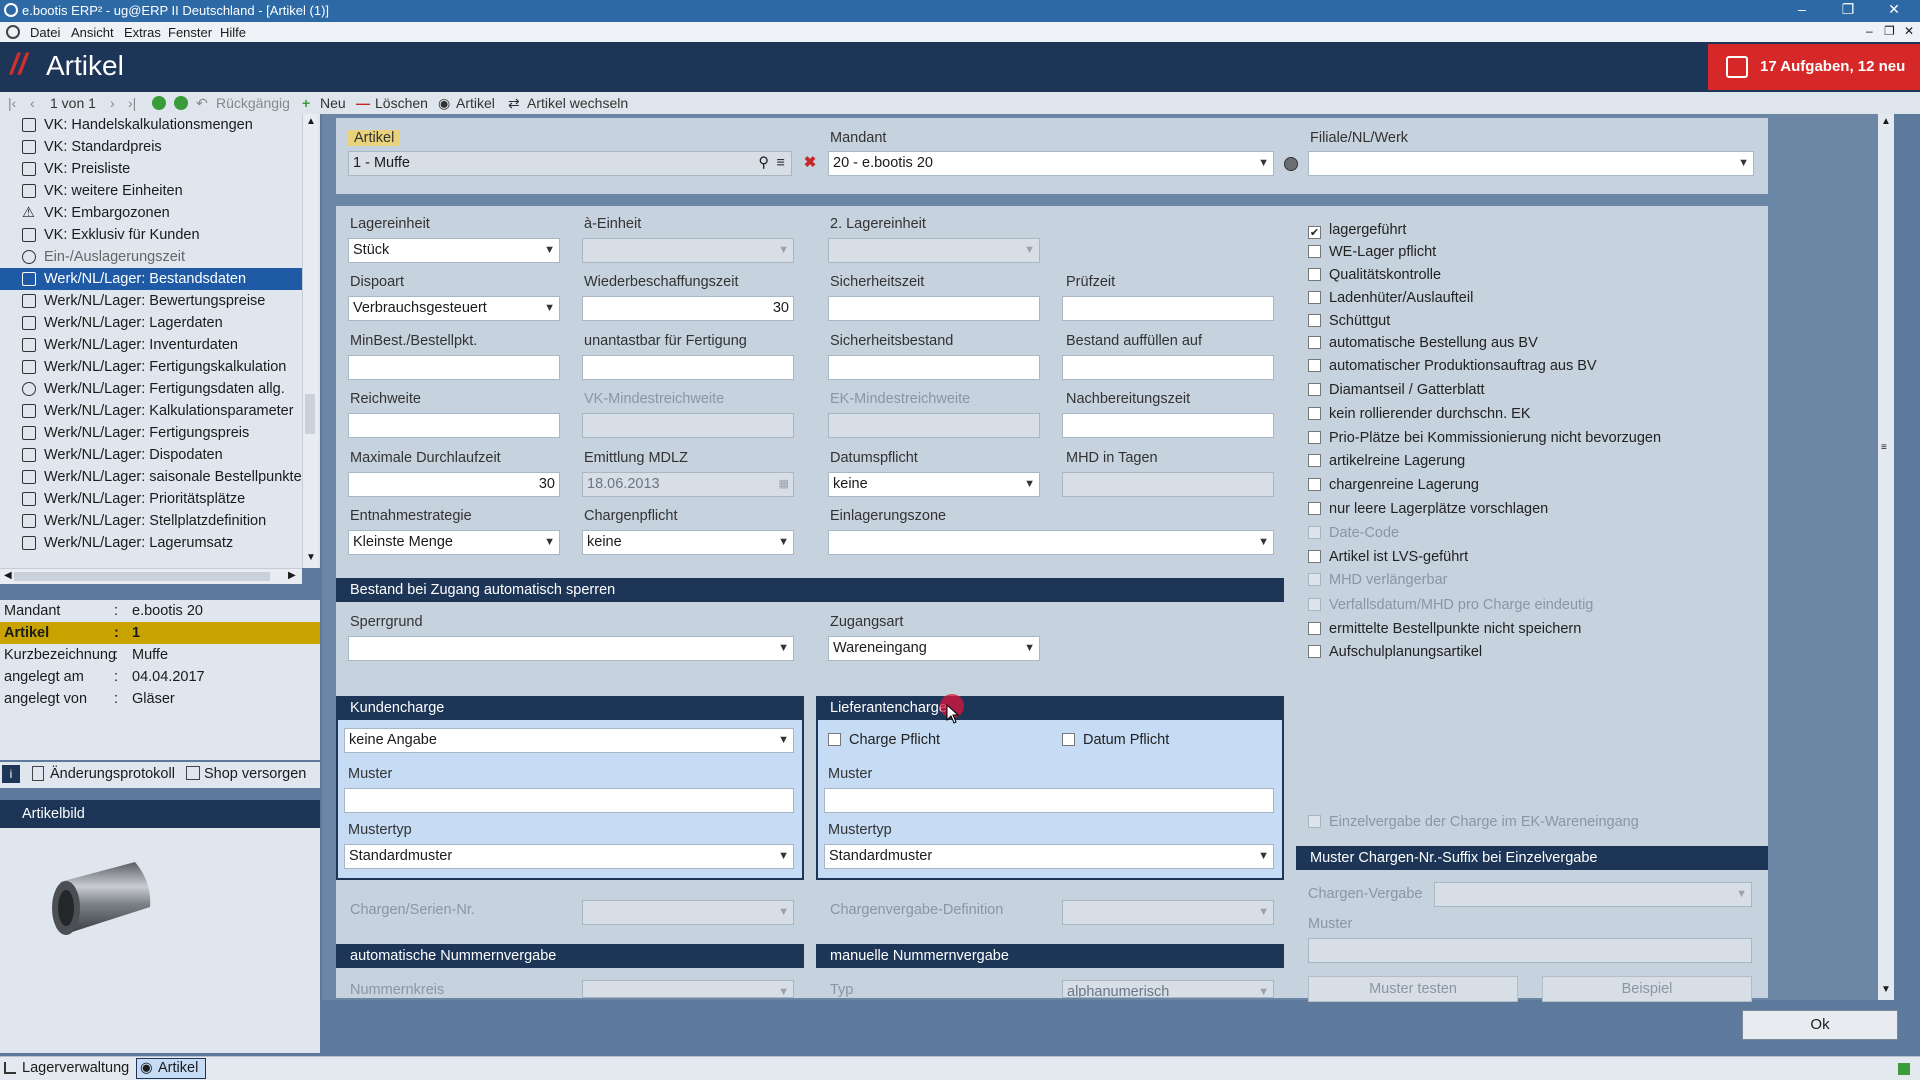 The width and height of the screenshot is (1920, 1080). I want to click on tree-item: Werk/NL/Lager: Stellplatzdefinition, so click(151, 521).